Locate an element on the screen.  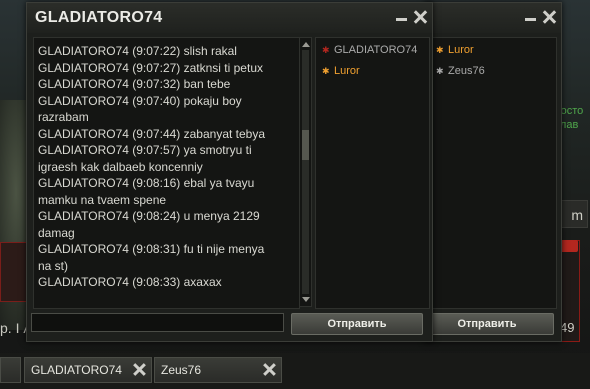
scroll-track is located at coordinates (305, 172).